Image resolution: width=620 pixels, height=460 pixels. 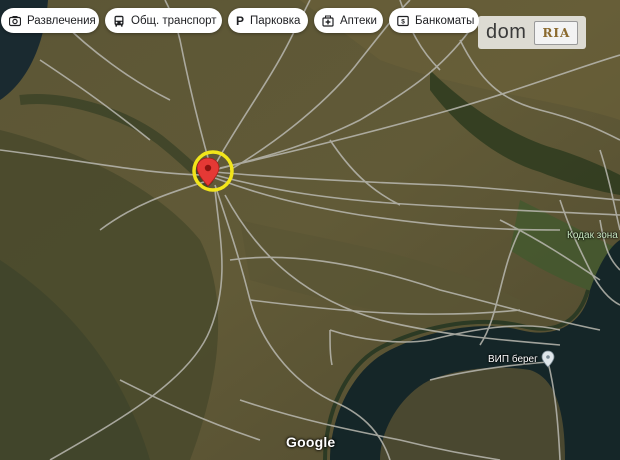 I want to click on place-label-vip: ВИП берег, so click(x=513, y=359).